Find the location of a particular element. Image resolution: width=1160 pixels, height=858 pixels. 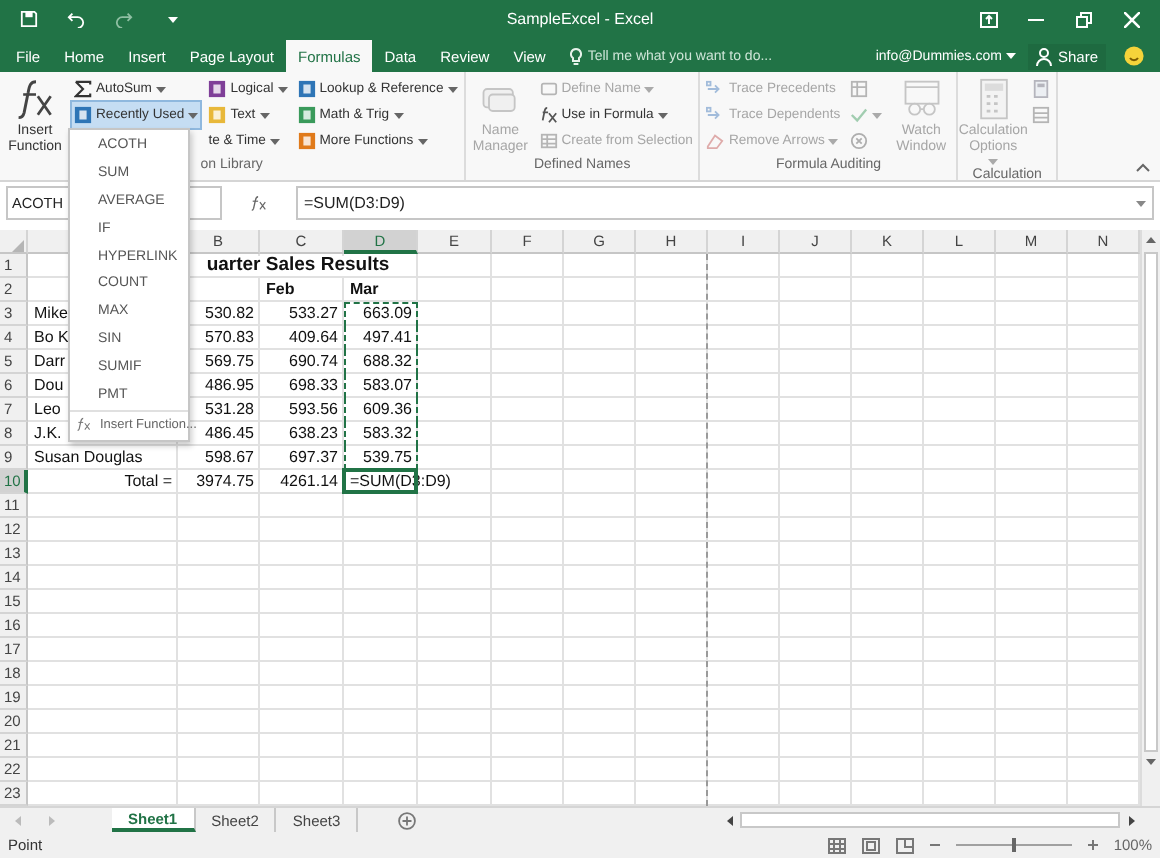

cell-text: 4261.14 is located at coordinates (309, 481).